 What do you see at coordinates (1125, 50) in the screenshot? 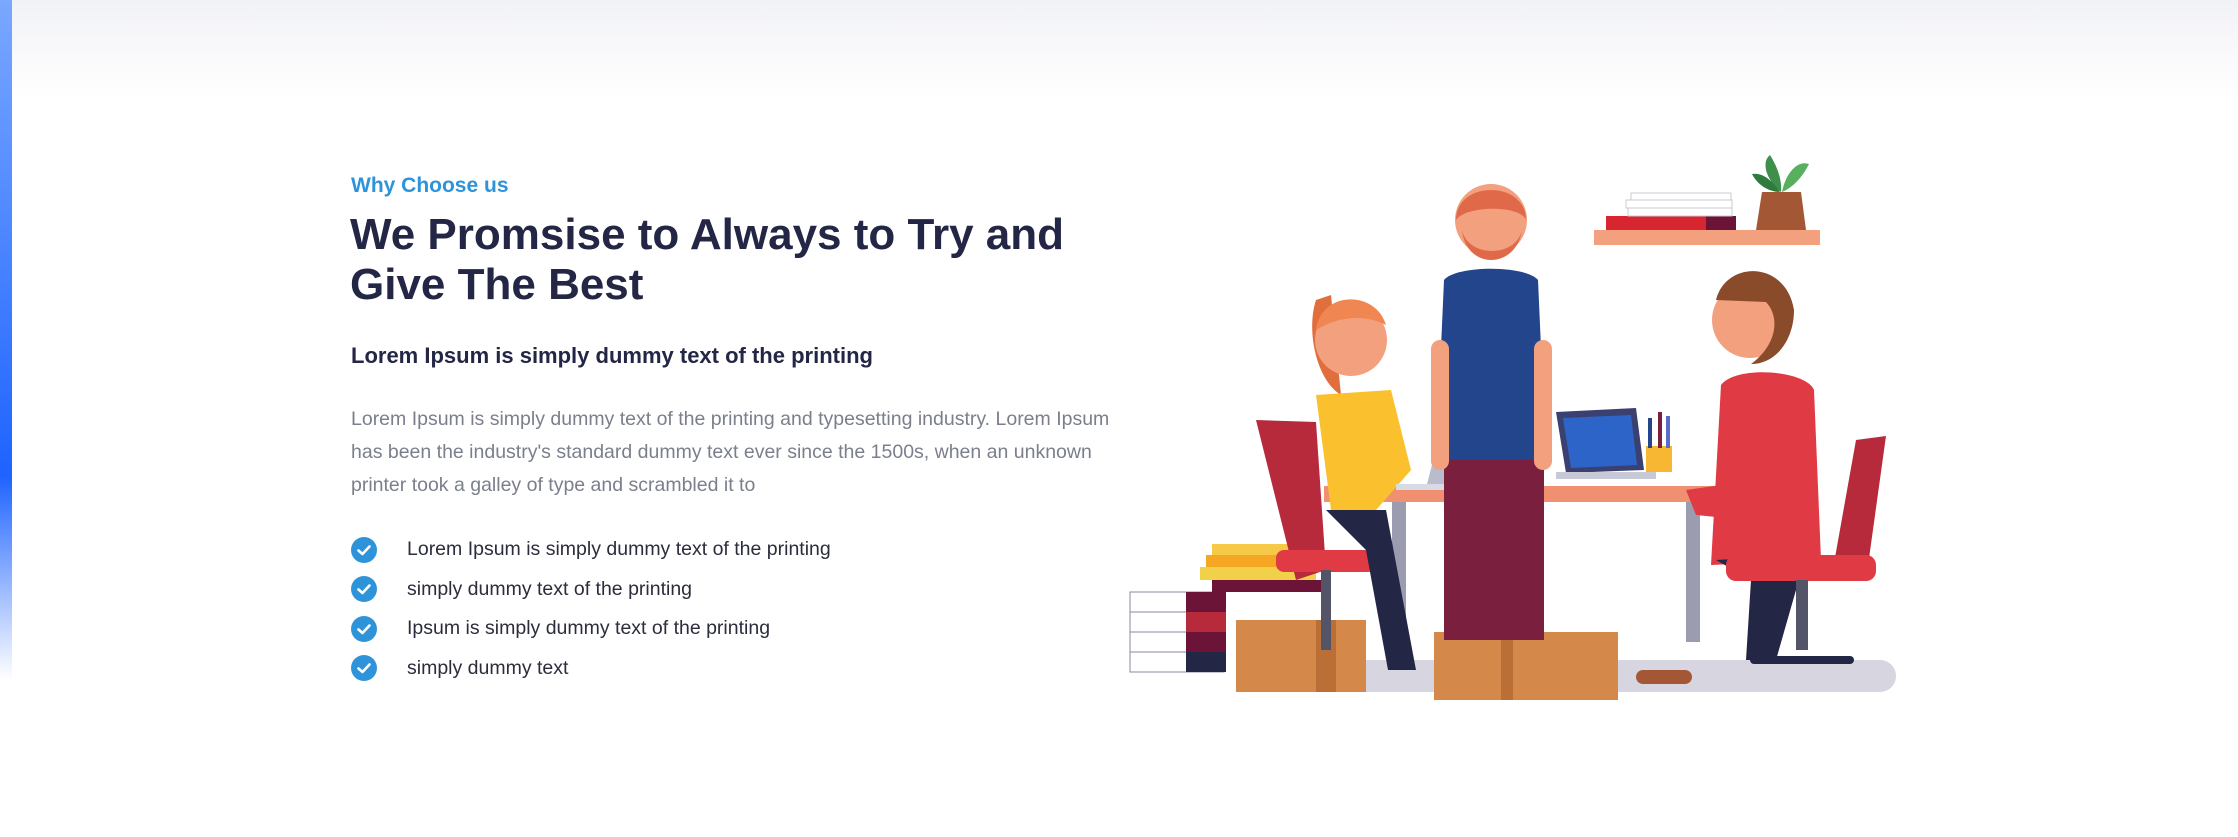
I see `top-shadow` at bounding box center [1125, 50].